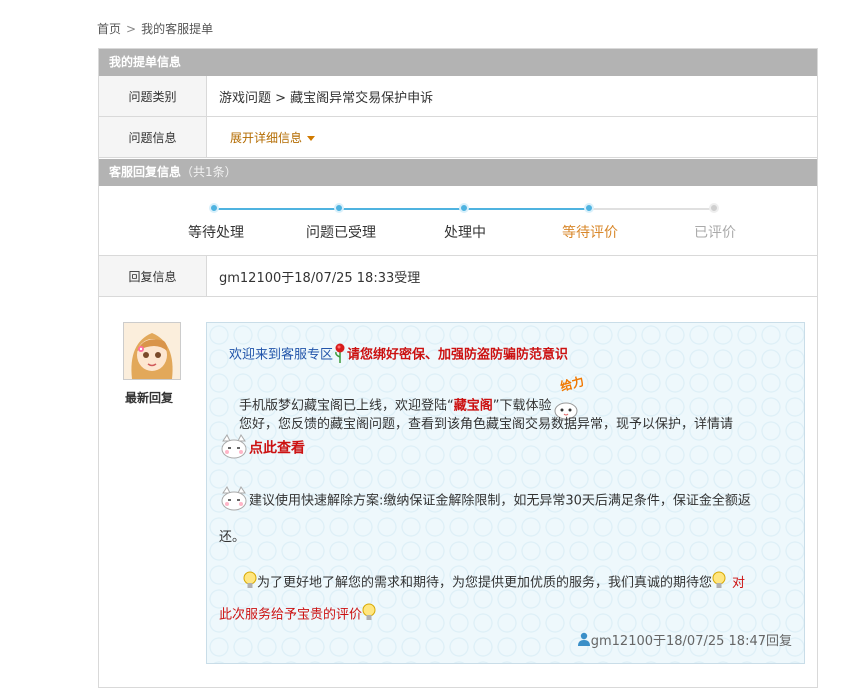  Describe the element at coordinates (738, 583) in the screenshot. I see `rate-link-start: 对` at that location.